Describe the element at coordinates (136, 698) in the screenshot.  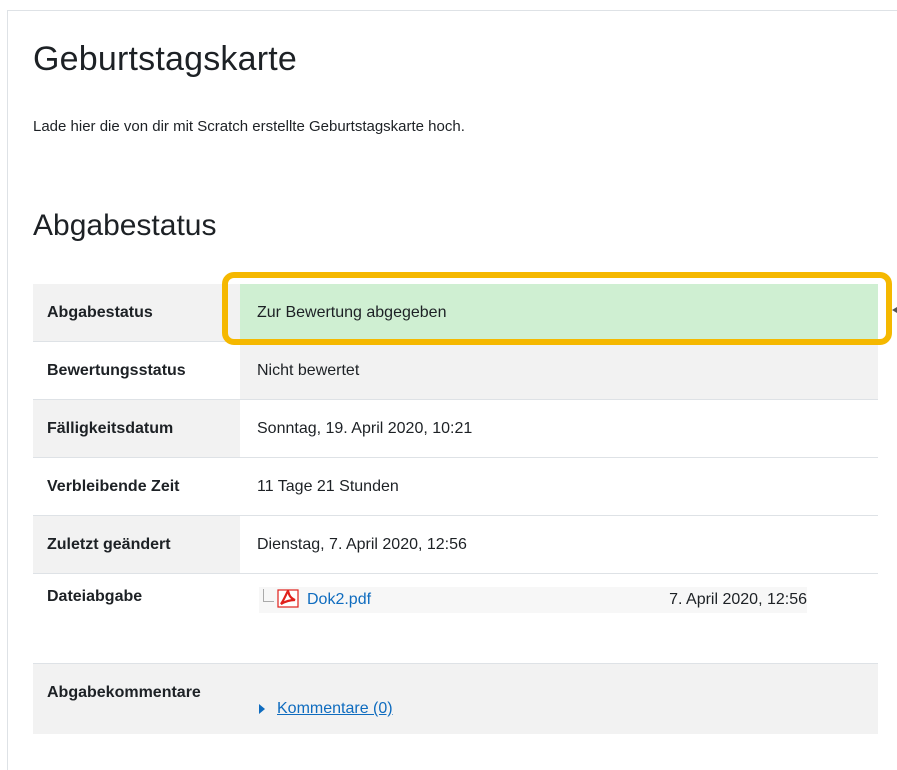
I see `submission-comments-label: Abgabekommentare` at that location.